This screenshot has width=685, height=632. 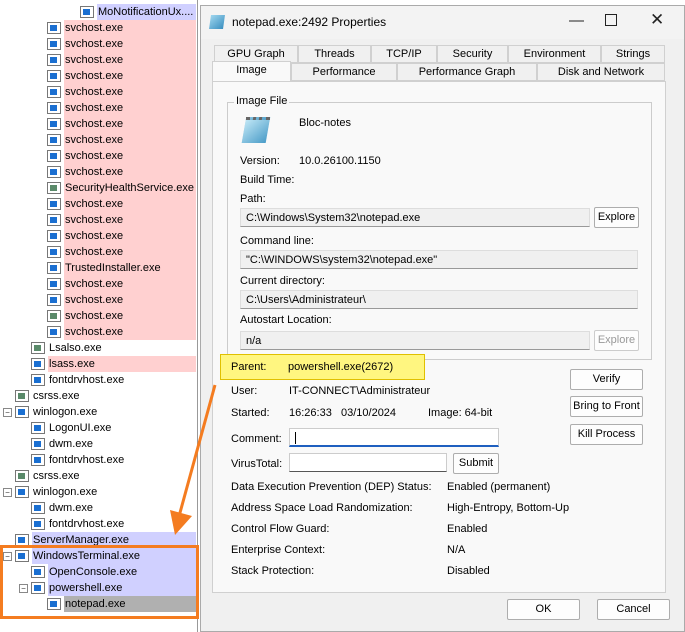 What do you see at coordinates (181, 522) in the screenshot?
I see `arrow-head` at bounding box center [181, 522].